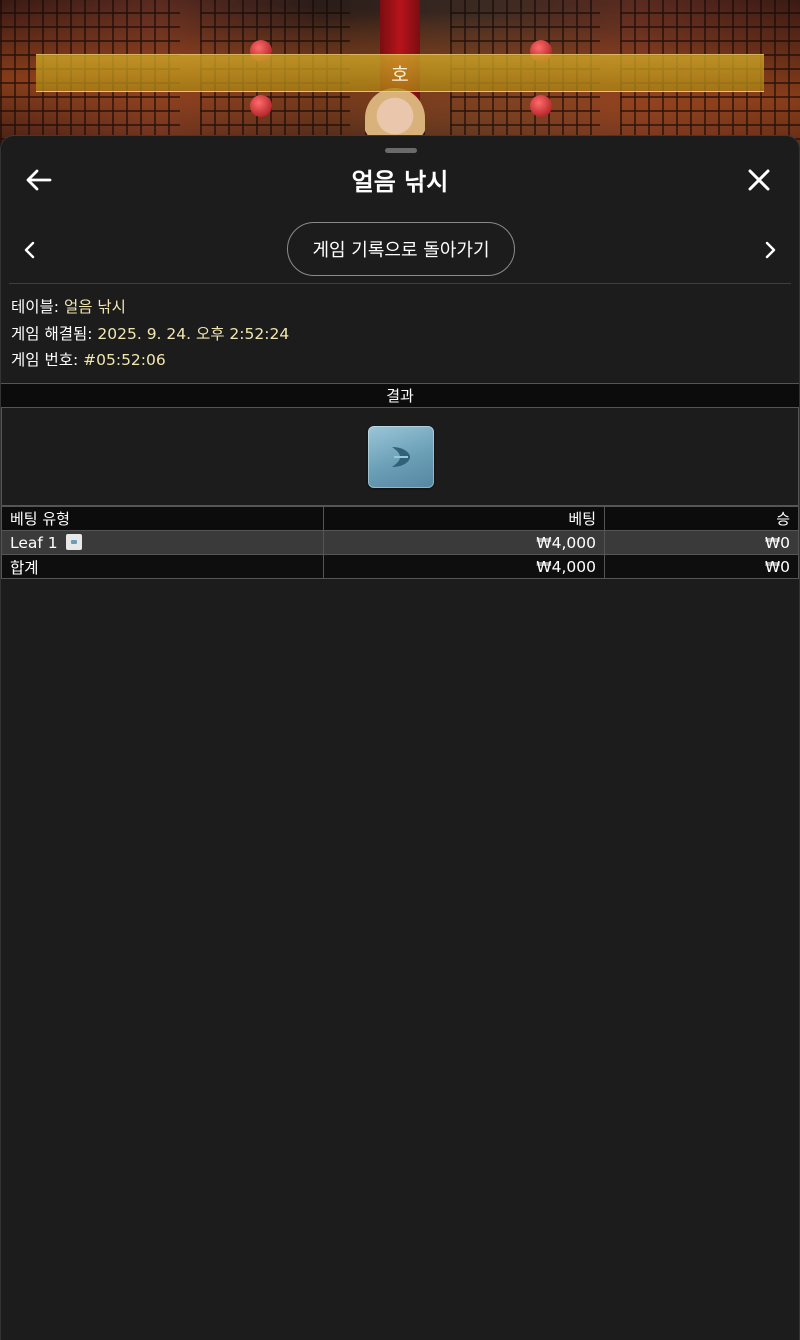 Image resolution: width=800 pixels, height=1340 pixels. What do you see at coordinates (464, 518) in the screenshot?
I see `column-header-bet: 베팅` at bounding box center [464, 518].